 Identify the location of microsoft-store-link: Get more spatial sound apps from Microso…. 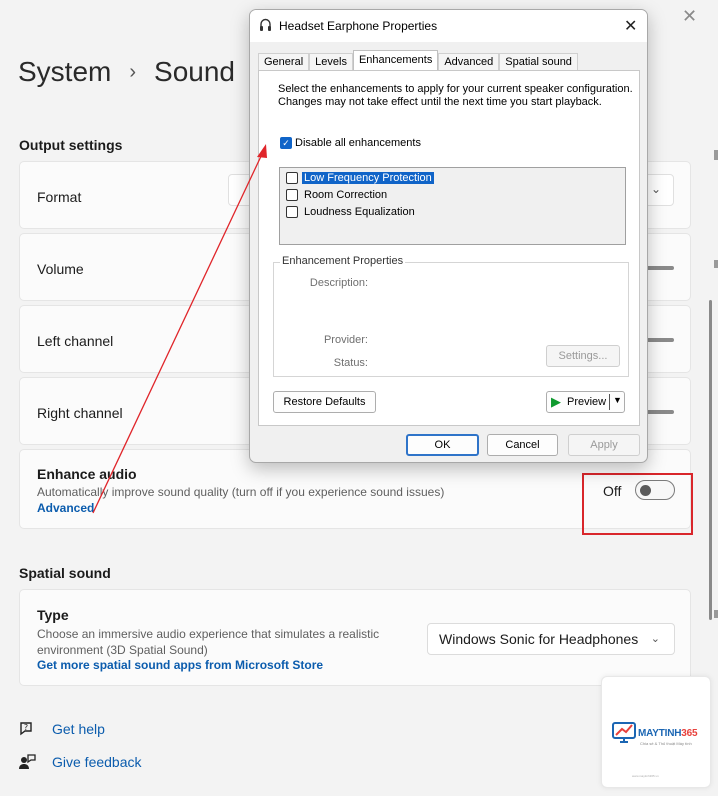
(180, 665).